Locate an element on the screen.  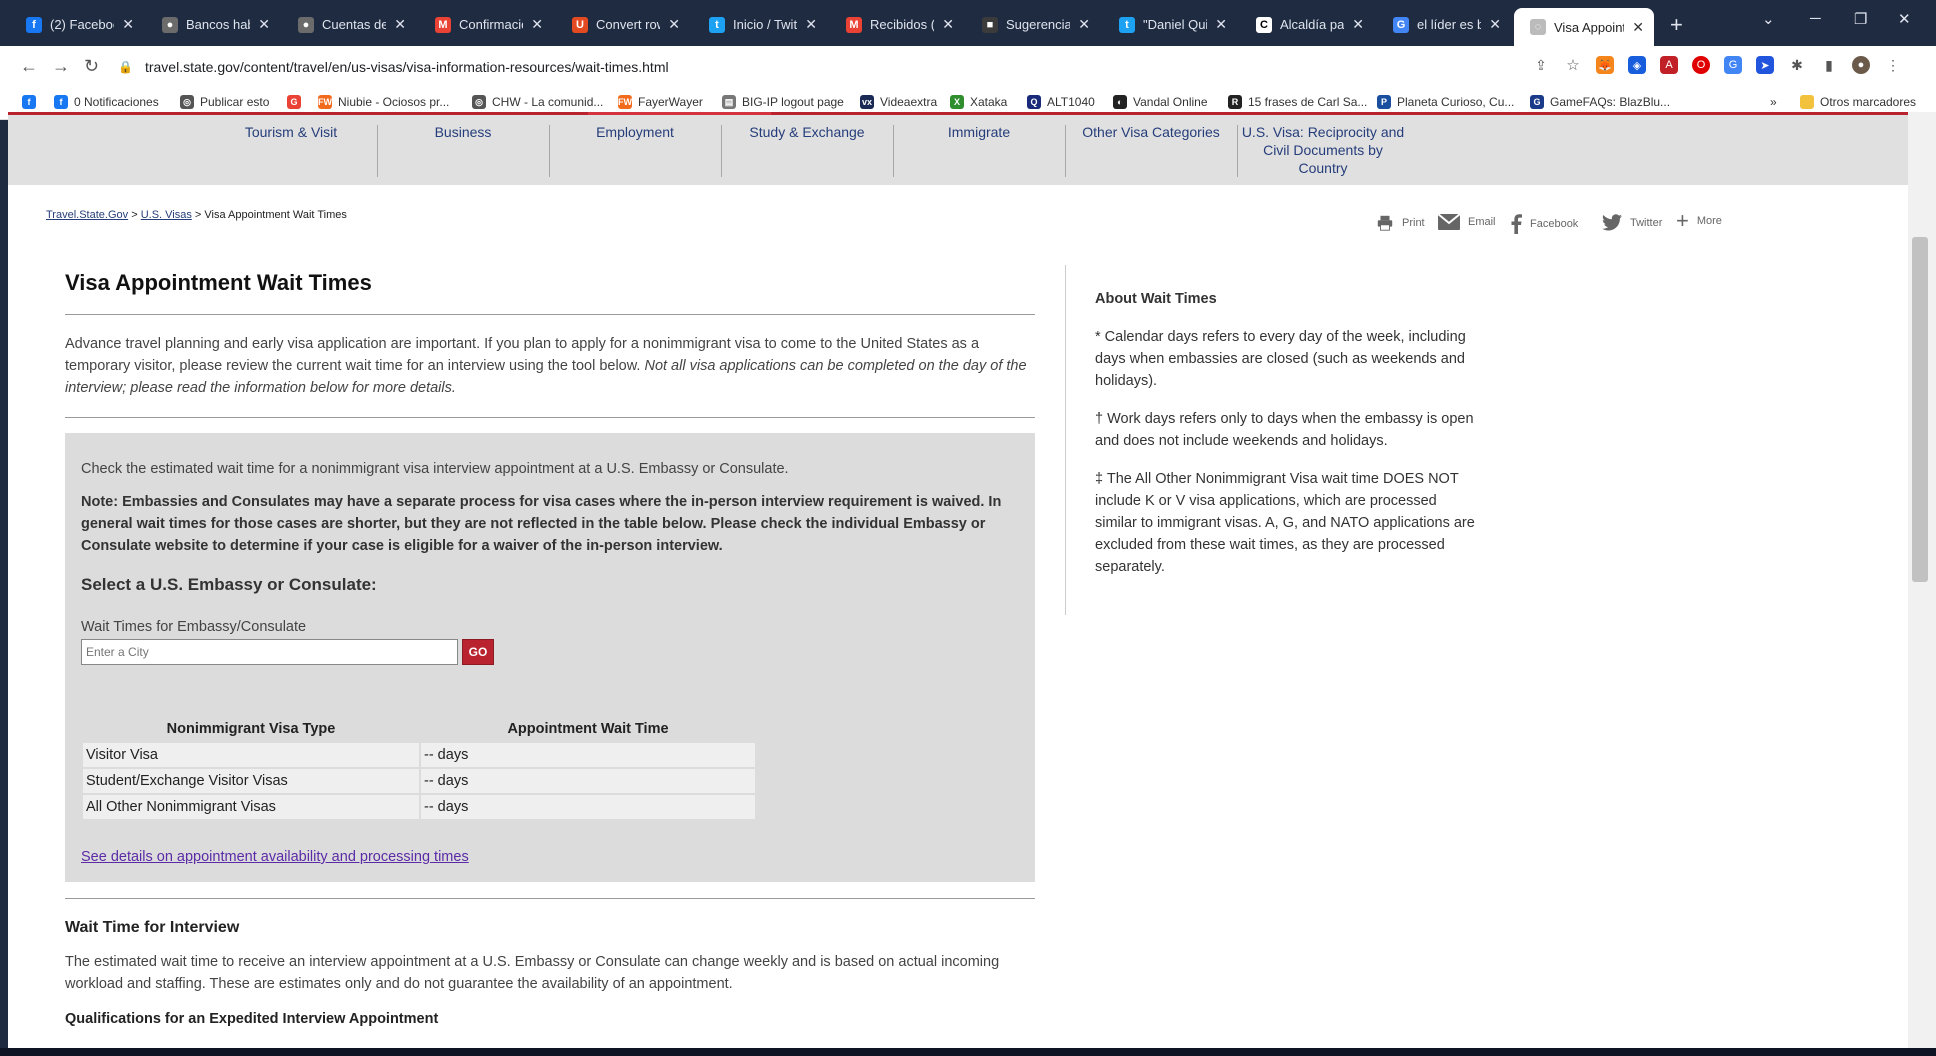
restore-icon: ❐ is located at coordinates (1860, 19).